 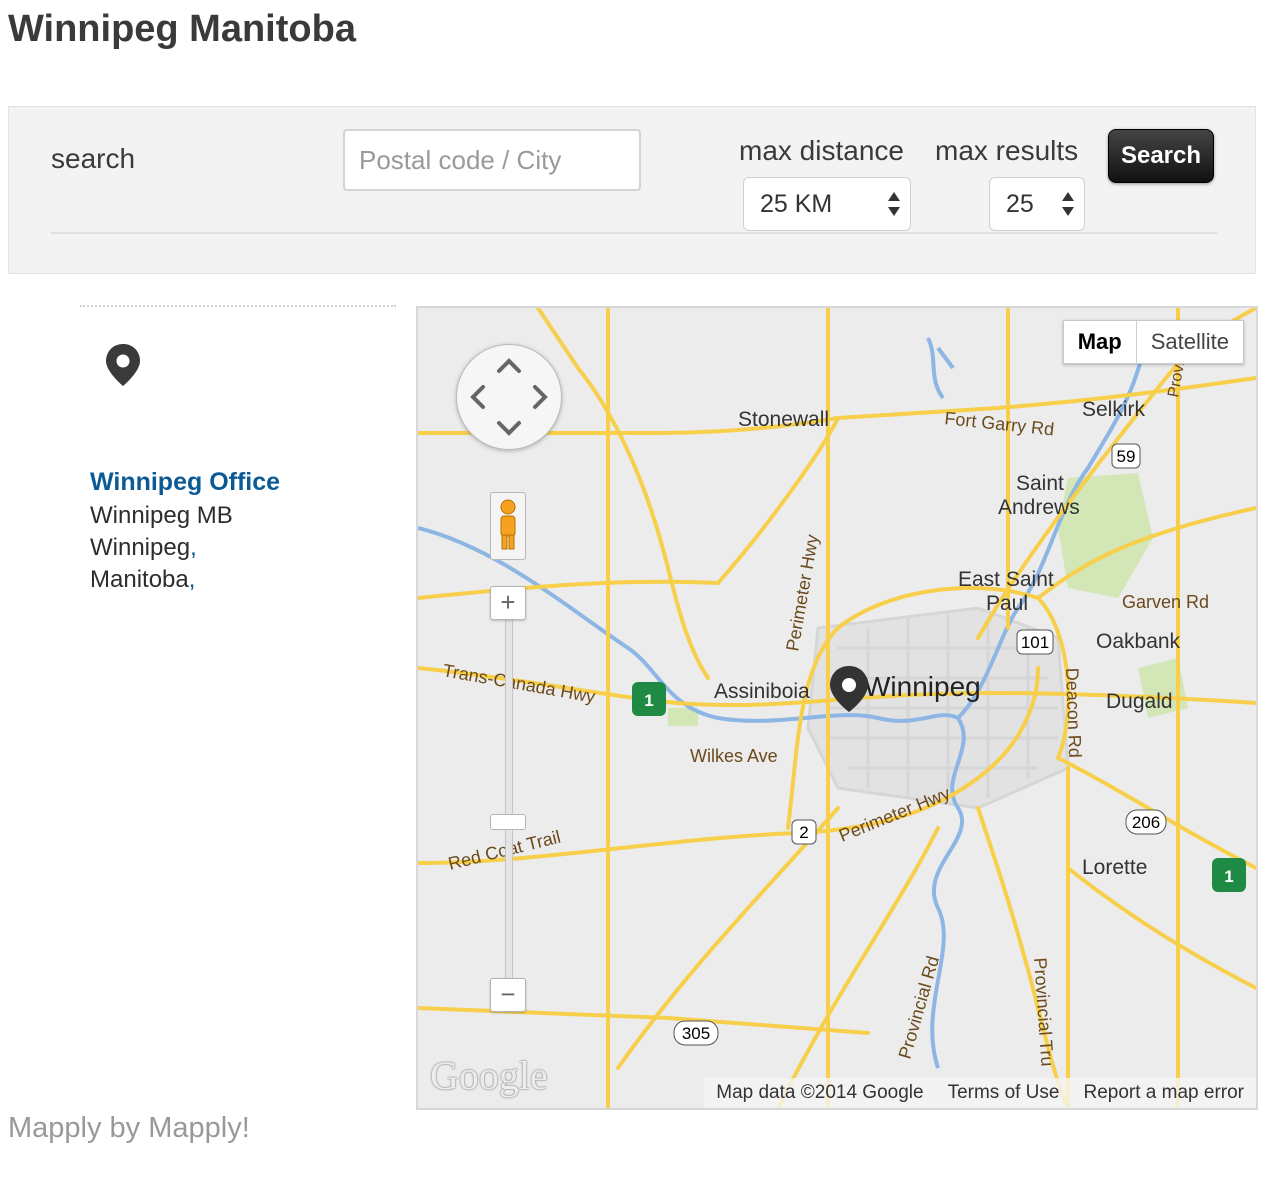 What do you see at coordinates (238, 306) in the screenshot?
I see `results-divider` at bounding box center [238, 306].